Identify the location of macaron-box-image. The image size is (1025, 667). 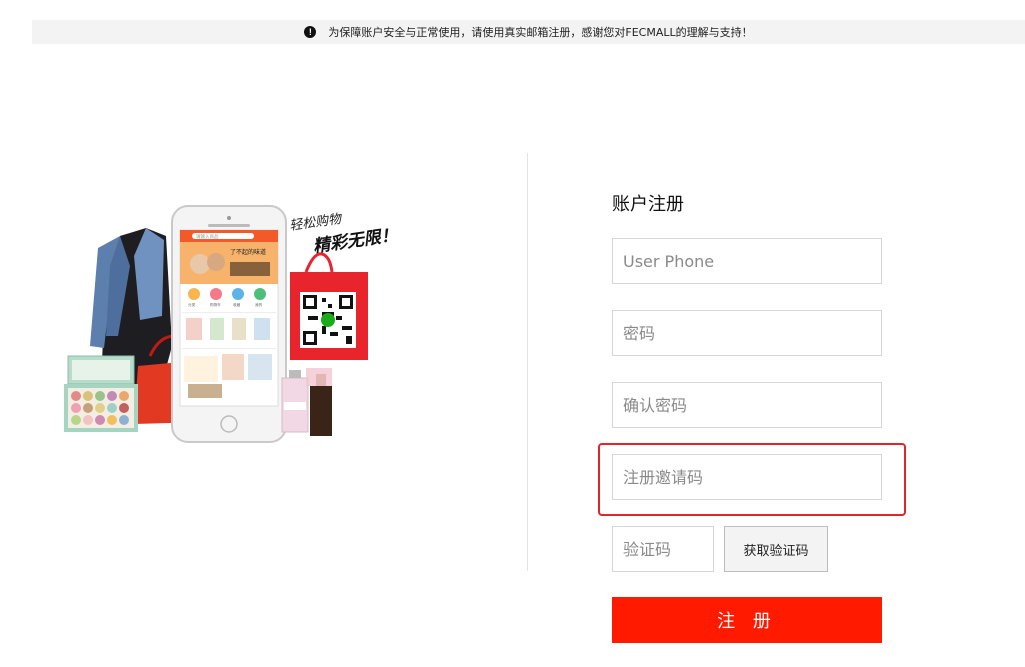
(101, 393).